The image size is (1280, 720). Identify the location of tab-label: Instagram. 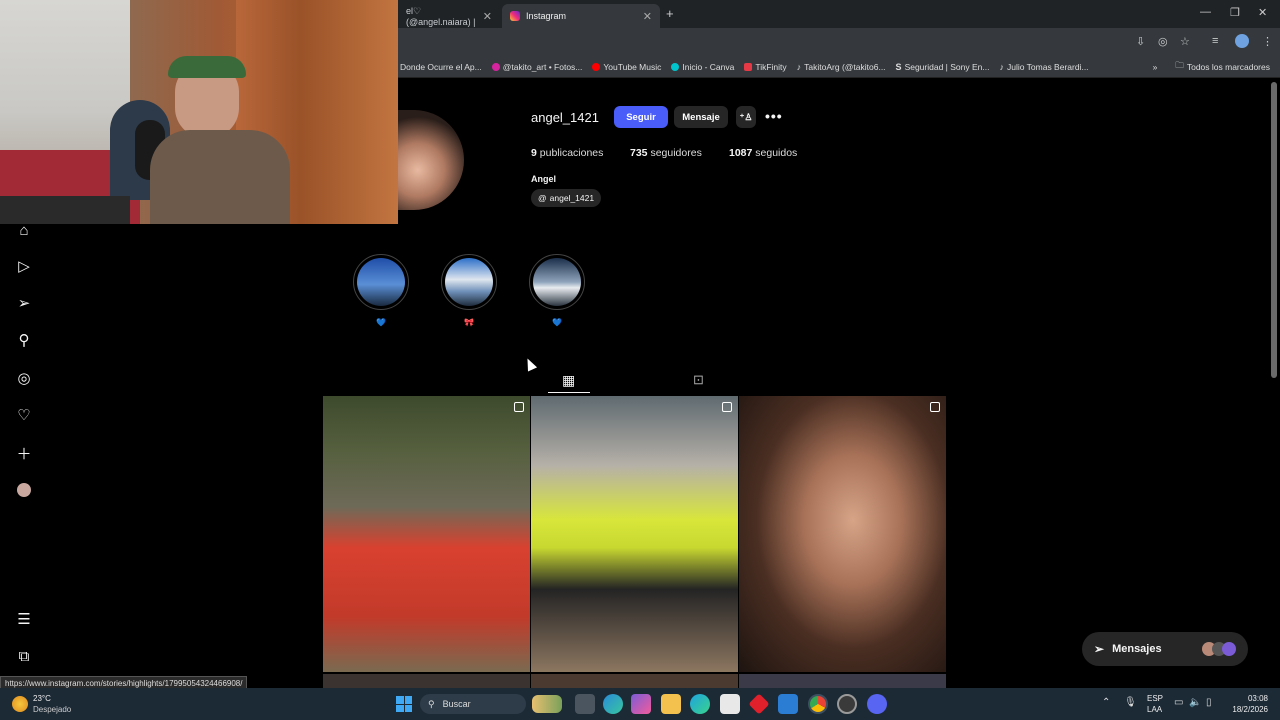
(546, 16).